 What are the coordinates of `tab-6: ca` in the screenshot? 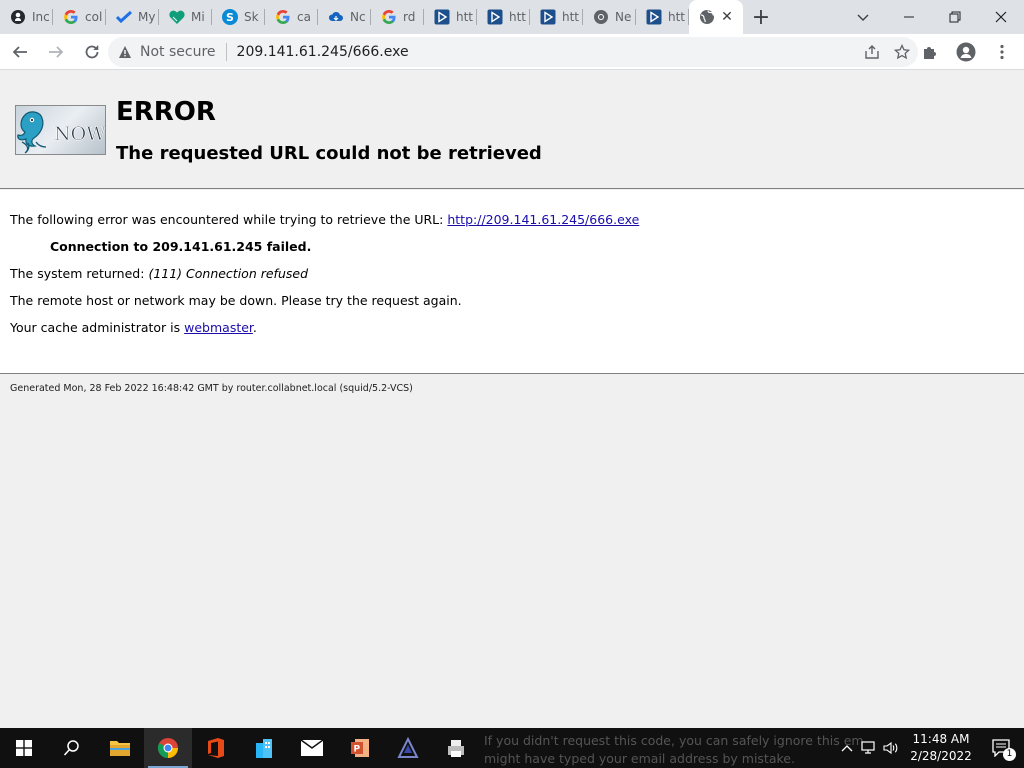 It's located at (291, 17).